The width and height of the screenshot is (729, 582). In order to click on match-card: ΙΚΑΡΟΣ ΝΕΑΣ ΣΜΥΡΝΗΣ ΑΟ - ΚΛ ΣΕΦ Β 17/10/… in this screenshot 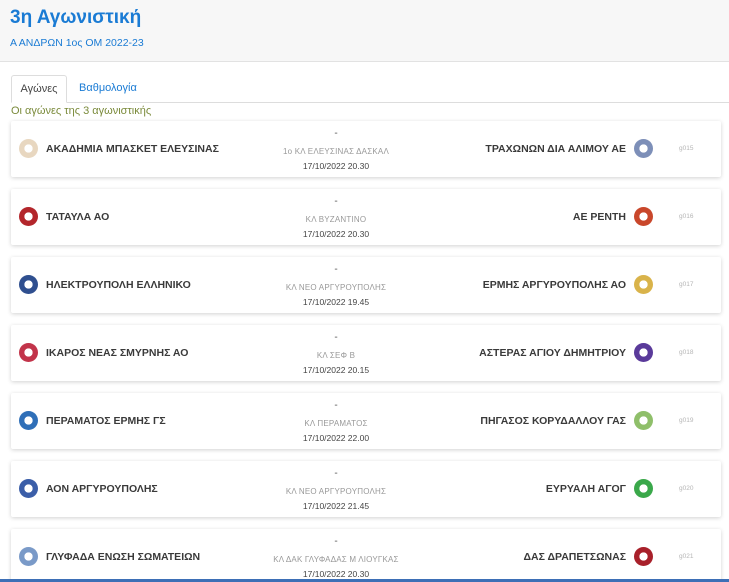, I will do `click(366, 353)`.